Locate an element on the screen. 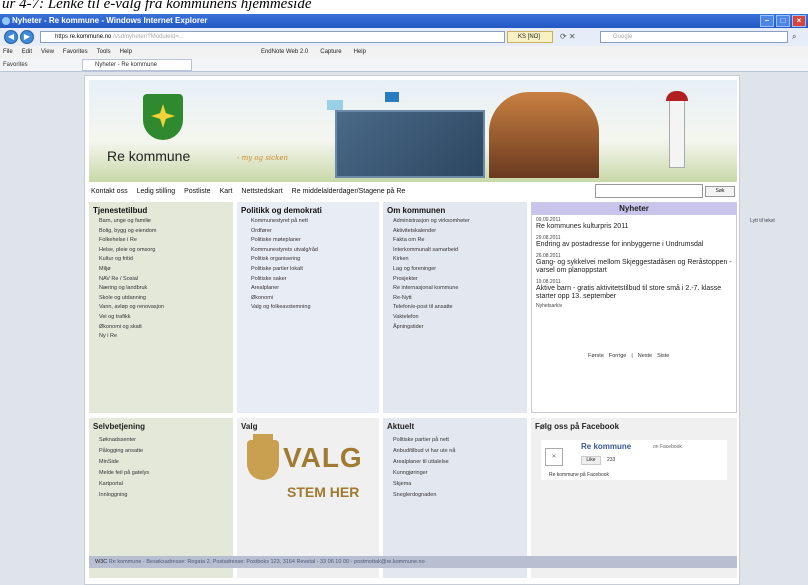 The height and width of the screenshot is (585, 808). w3c-badge: W3C is located at coordinates (101, 562).